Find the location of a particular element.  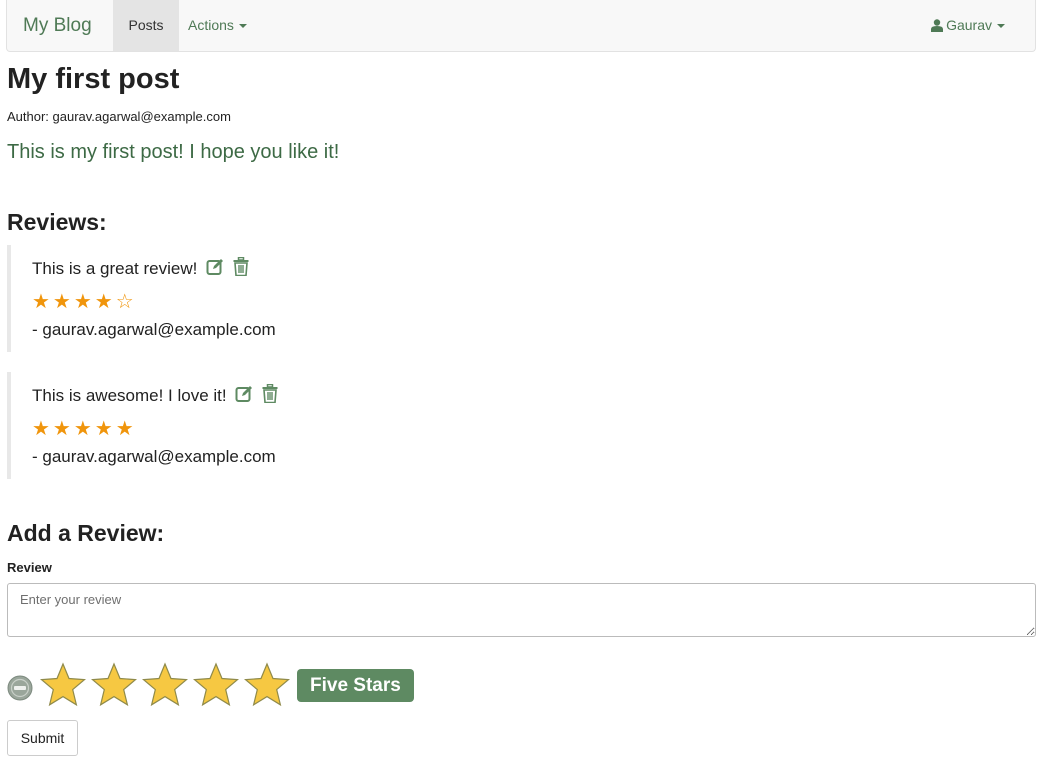

post-title: My first post is located at coordinates (93, 79).